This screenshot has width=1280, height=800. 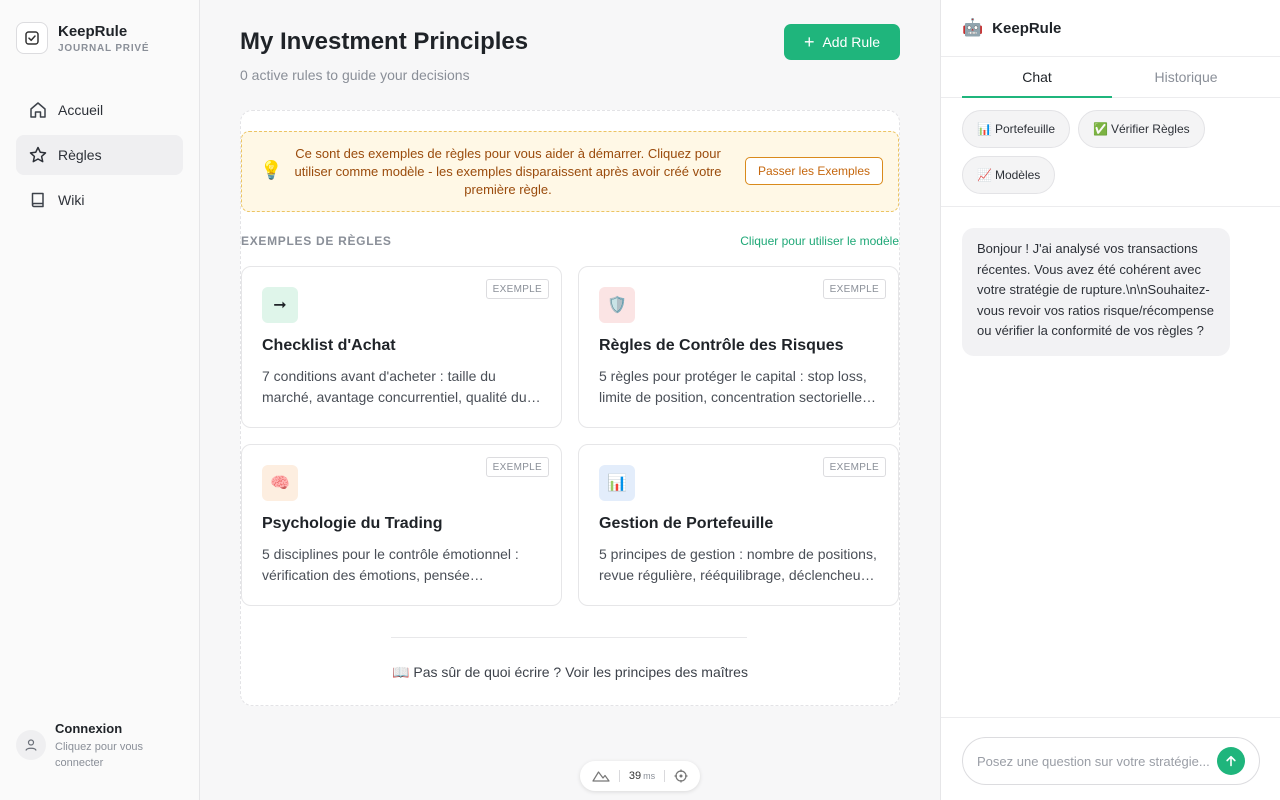 What do you see at coordinates (1186, 77) in the screenshot?
I see `tab-historique: Historique` at bounding box center [1186, 77].